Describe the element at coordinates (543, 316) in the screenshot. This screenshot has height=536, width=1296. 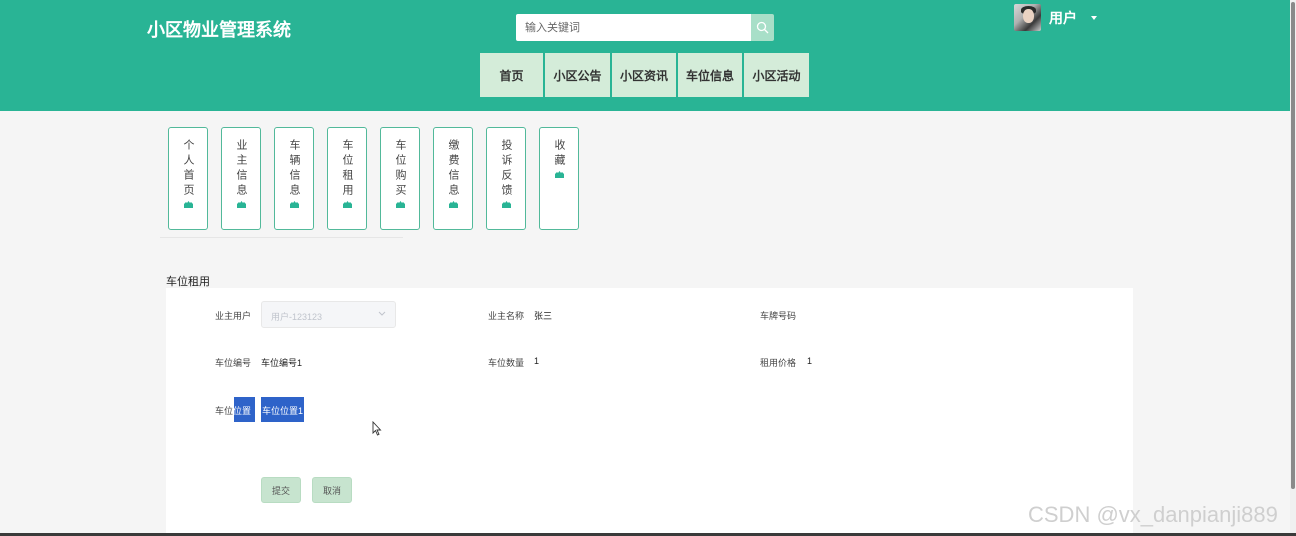
I see `owner-name-value: 张三` at that location.